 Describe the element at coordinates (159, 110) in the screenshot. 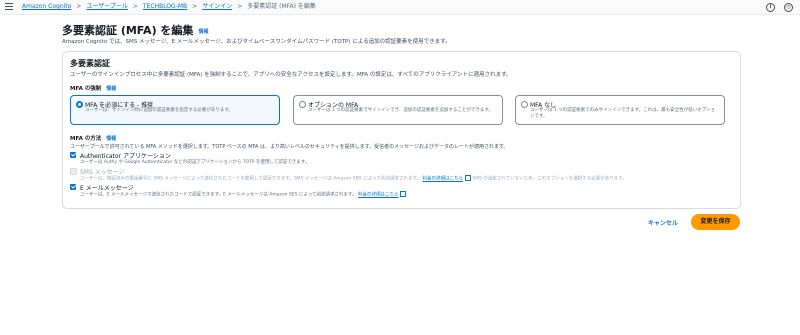

I see `option-description: ユーザーは、サインイン時に追加の認証要素を指定する必要があります。` at that location.